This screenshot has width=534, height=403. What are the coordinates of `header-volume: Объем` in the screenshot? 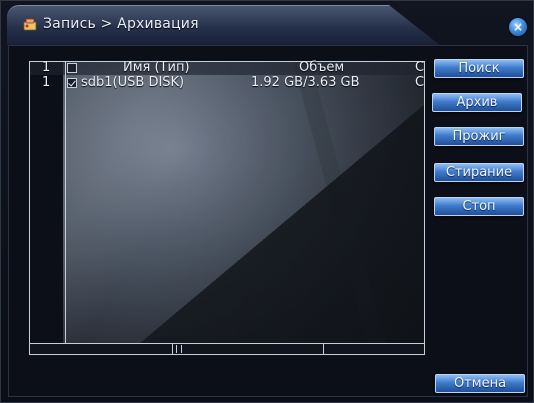 It's located at (321, 68).